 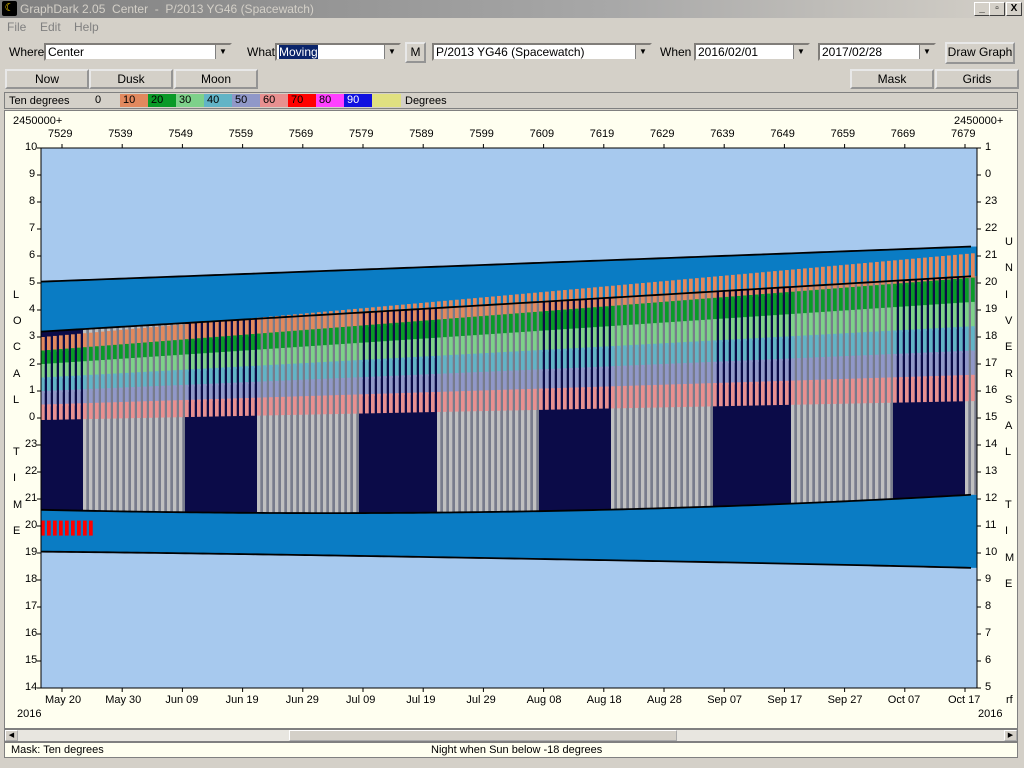 What do you see at coordinates (120, 134) in the screenshot?
I see `jd-tick-label: 7539` at bounding box center [120, 134].